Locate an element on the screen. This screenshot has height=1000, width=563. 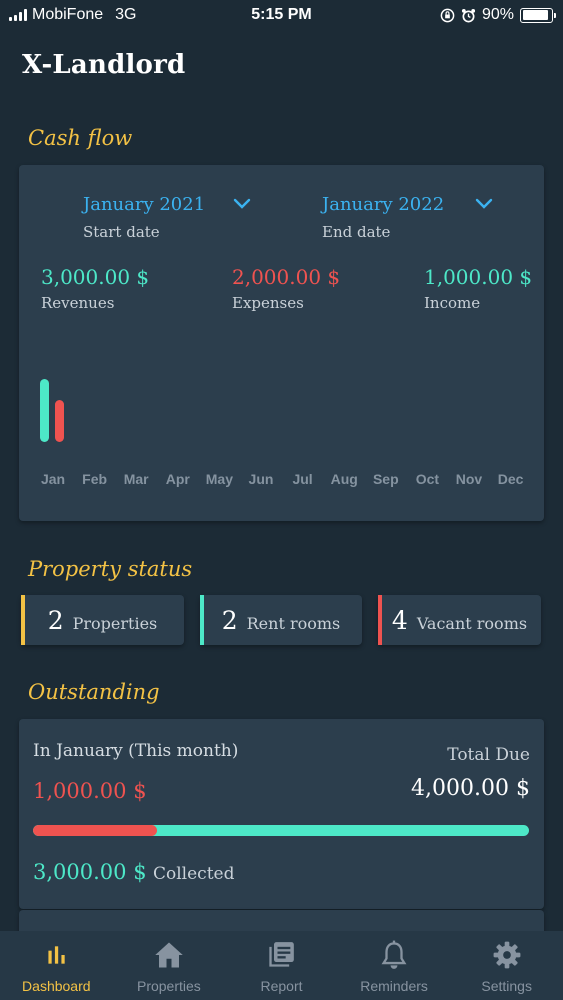
start-date-value: January 2021 is located at coordinates (144, 204).